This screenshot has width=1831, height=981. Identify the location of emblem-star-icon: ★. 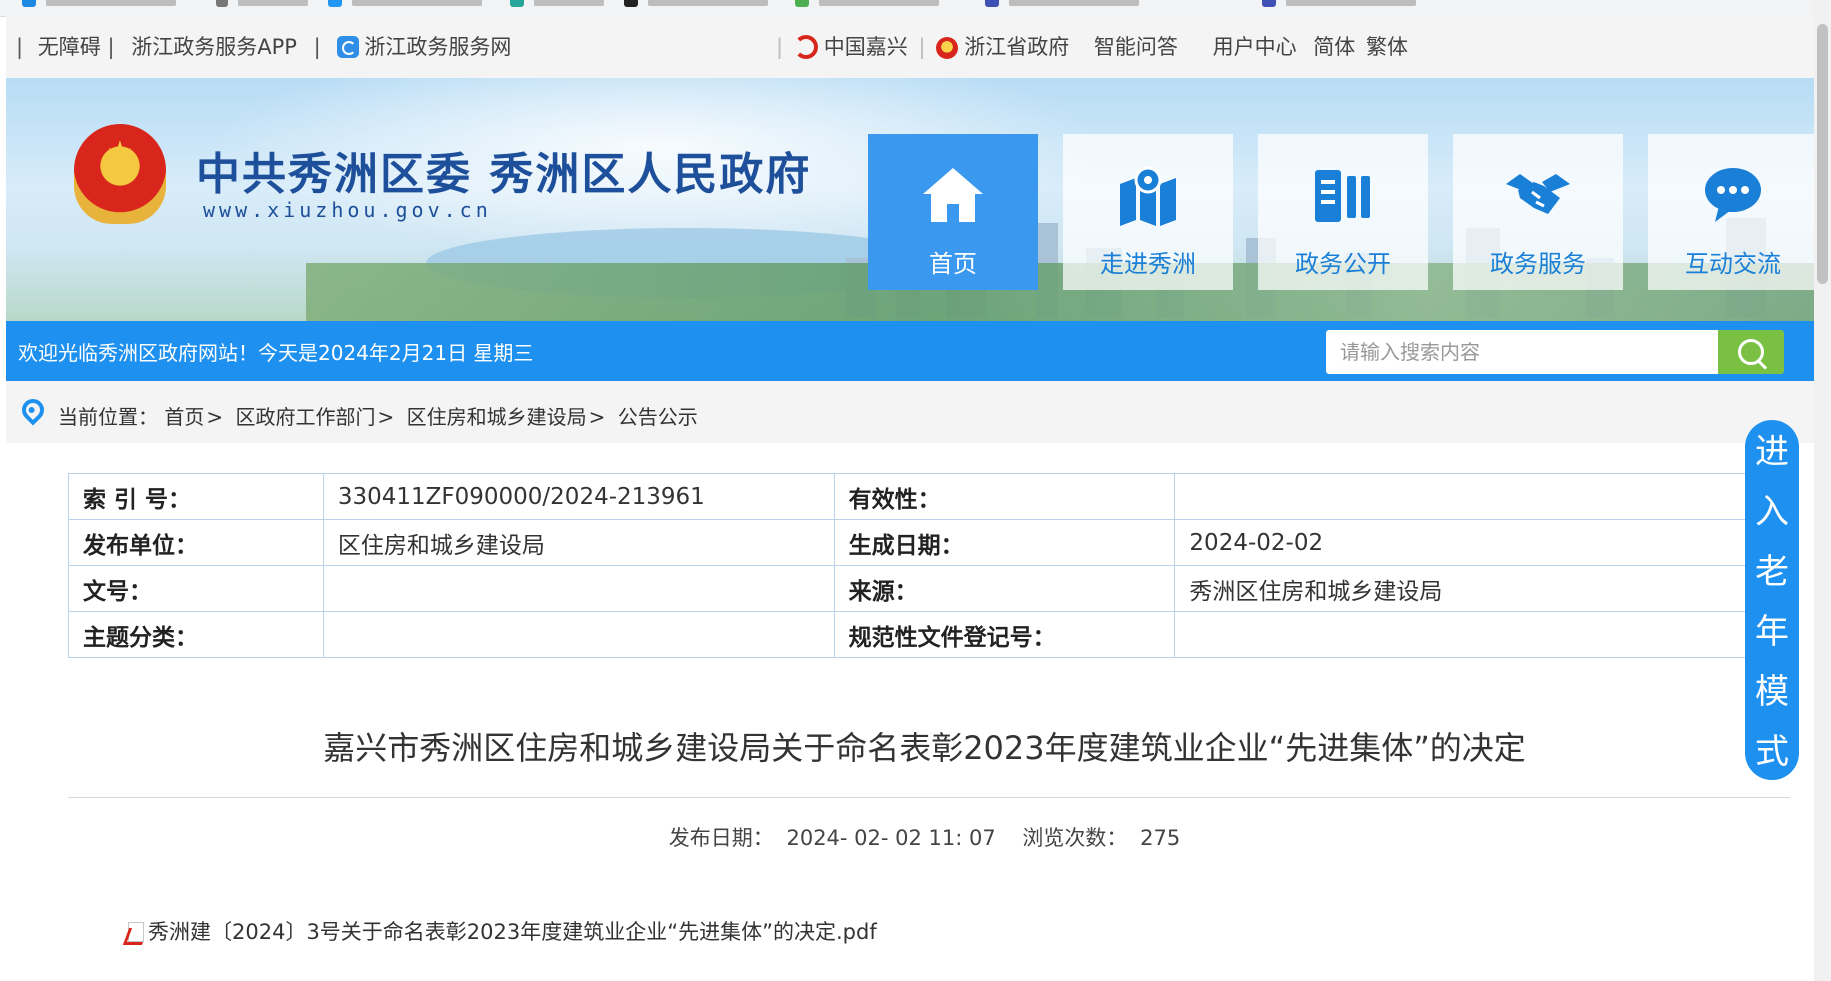
(120, 152).